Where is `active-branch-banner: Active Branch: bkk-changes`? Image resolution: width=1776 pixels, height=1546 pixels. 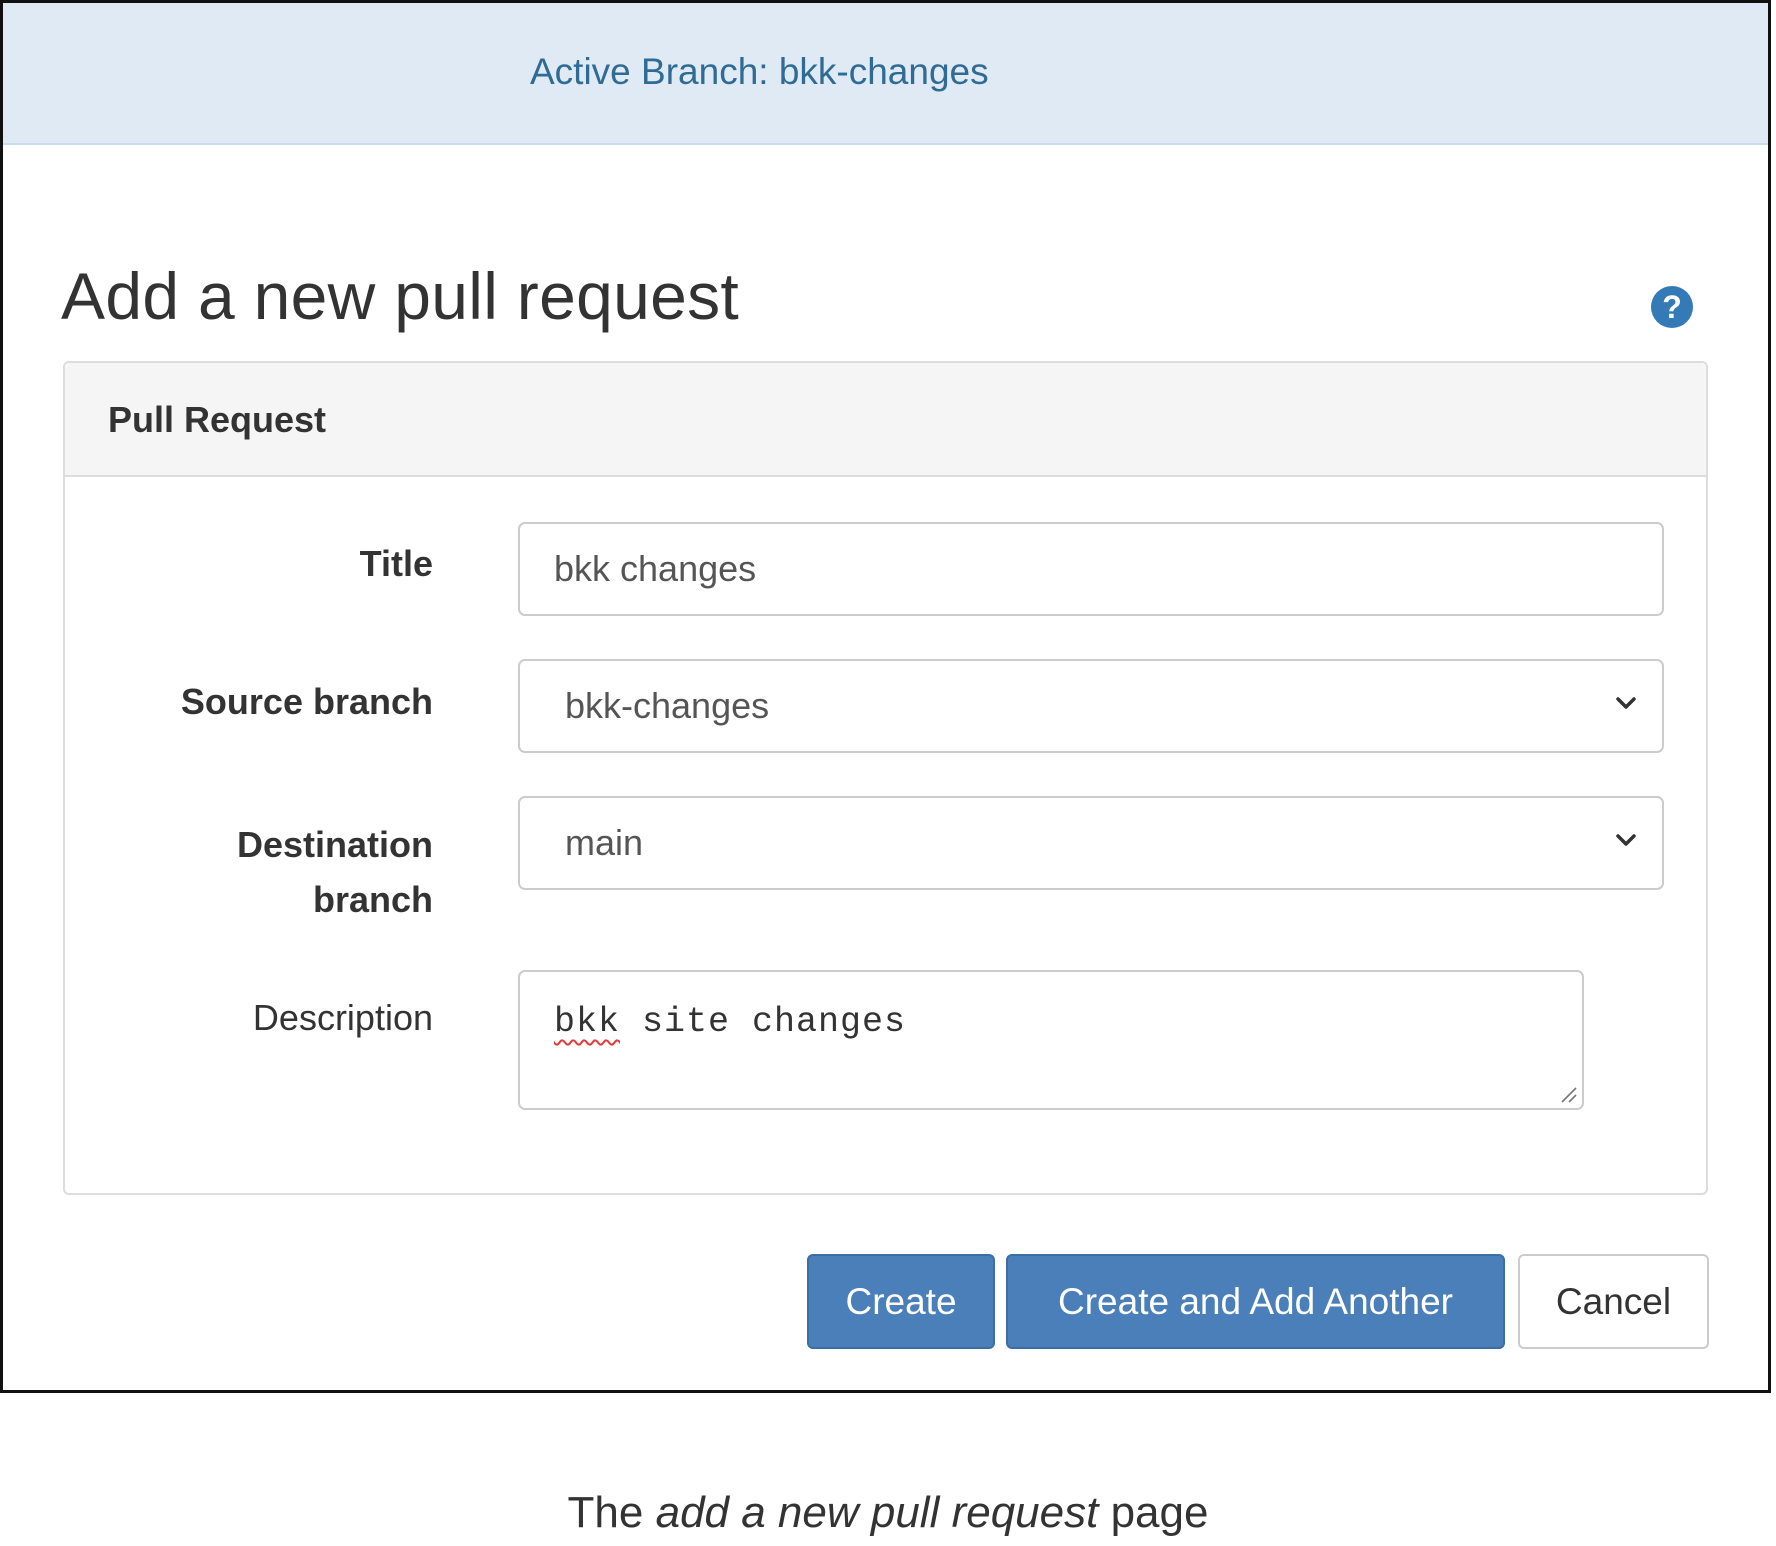 active-branch-banner: Active Branch: bkk-changes is located at coordinates (885, 74).